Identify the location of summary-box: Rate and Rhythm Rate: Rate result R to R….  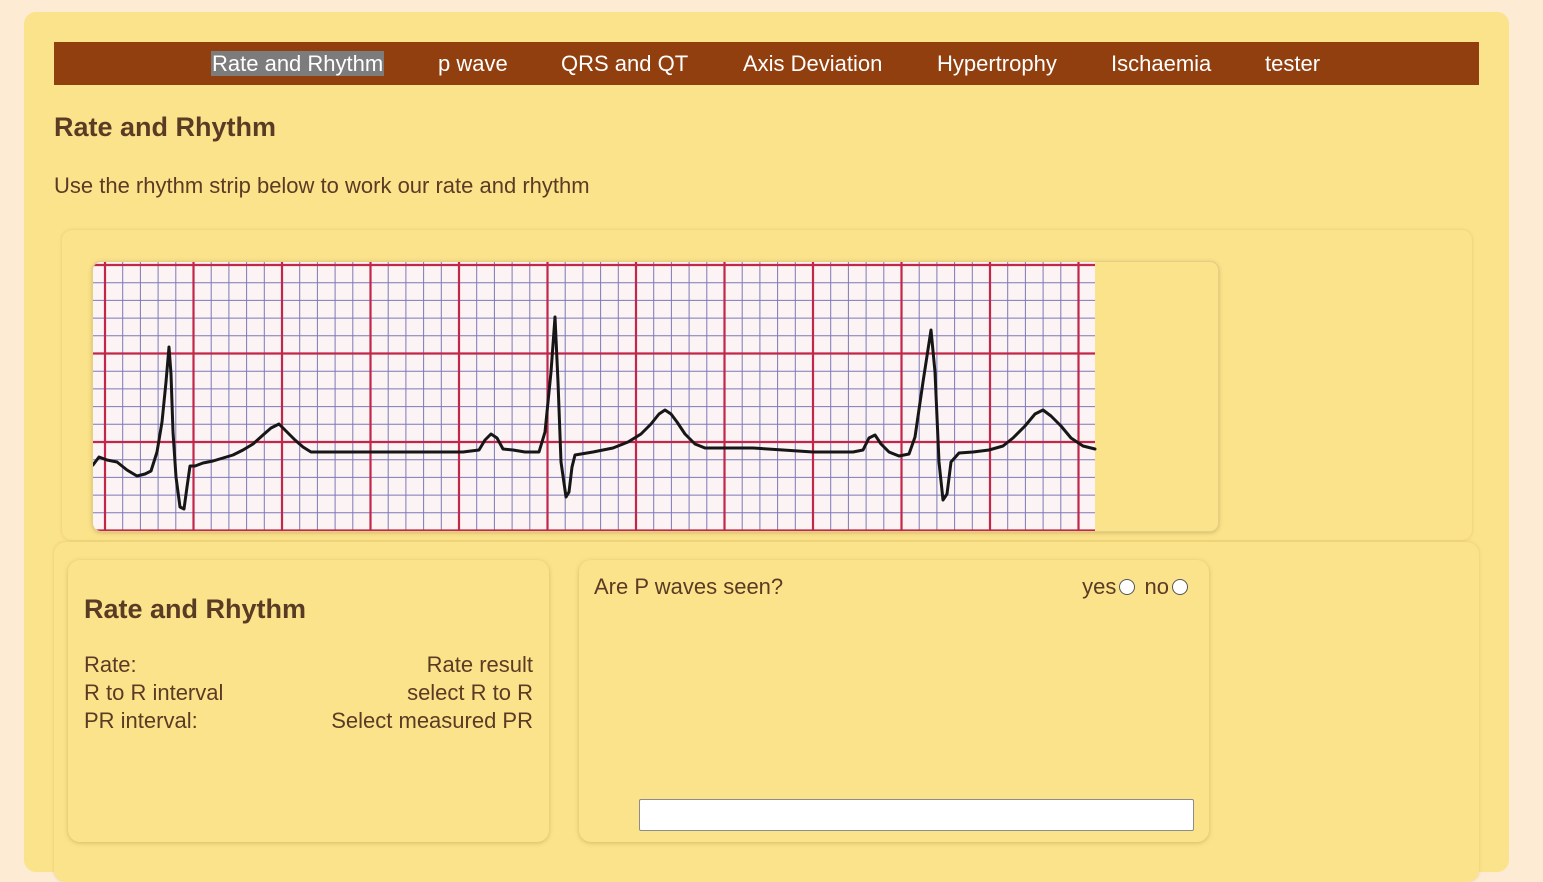
(308, 701).